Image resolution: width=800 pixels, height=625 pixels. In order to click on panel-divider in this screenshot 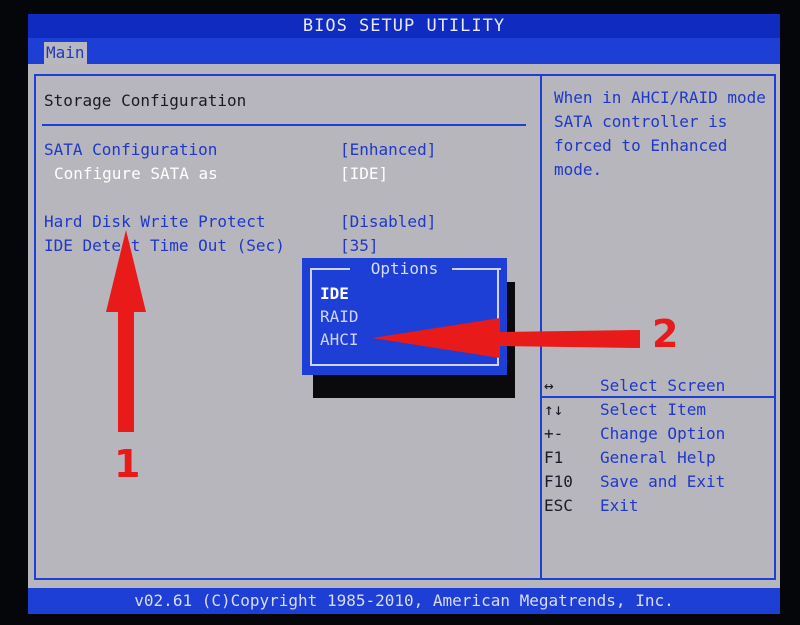, I will do `click(541, 327)`.